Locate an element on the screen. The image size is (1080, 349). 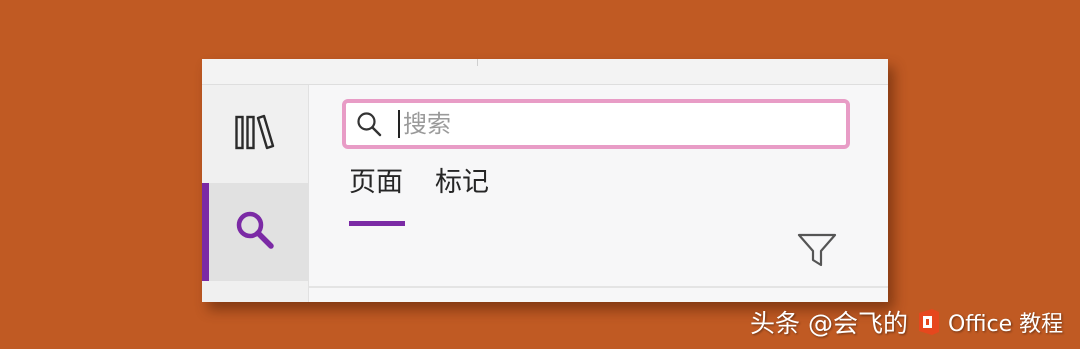
rail-item-search is located at coordinates (255, 232).